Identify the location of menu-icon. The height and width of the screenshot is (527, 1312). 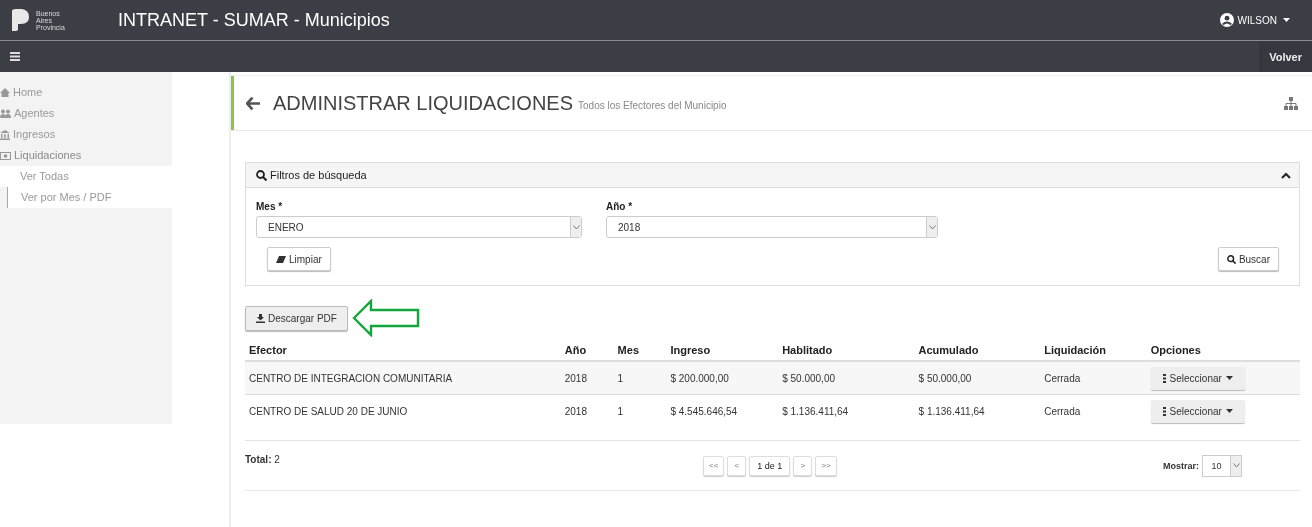
(15, 56).